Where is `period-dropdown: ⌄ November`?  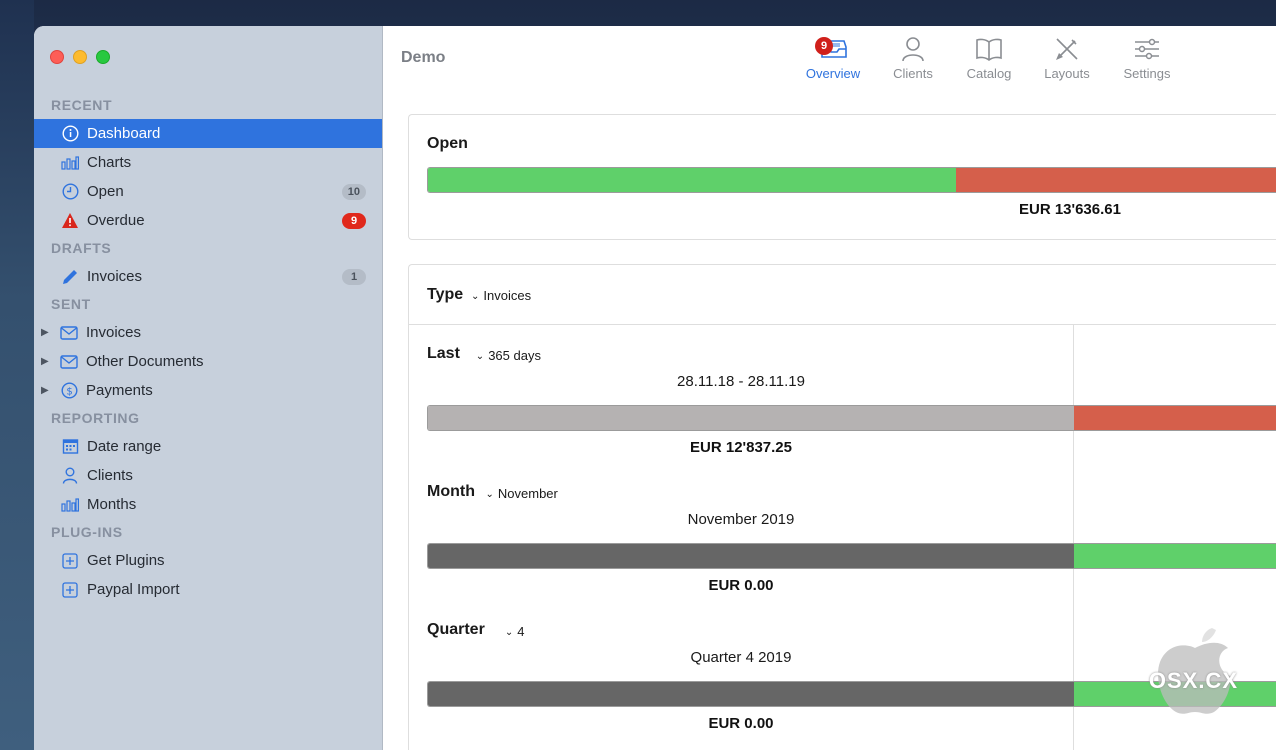 period-dropdown: ⌄ November is located at coordinates (522, 493).